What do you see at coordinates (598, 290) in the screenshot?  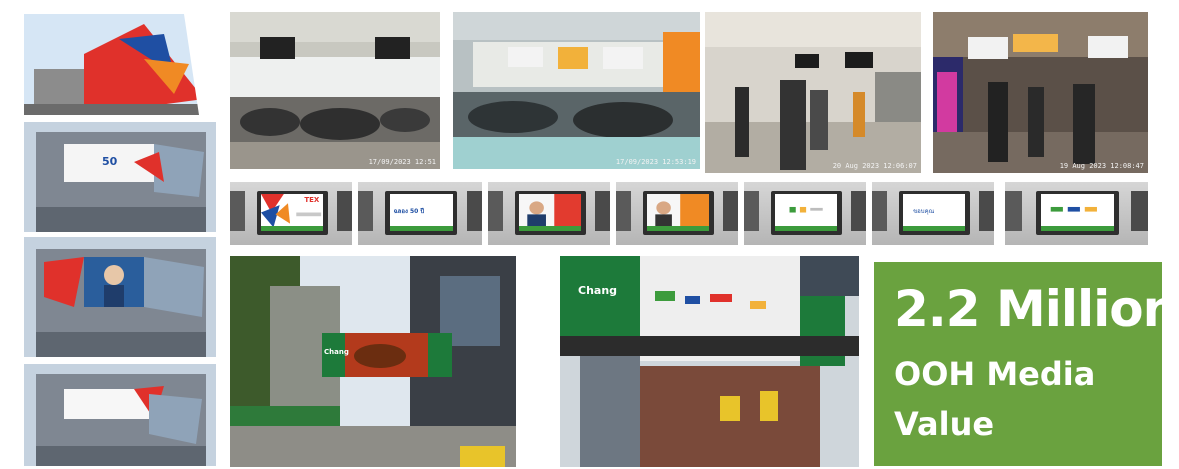 I see `overpass-billboard-brand: Chang` at bounding box center [598, 290].